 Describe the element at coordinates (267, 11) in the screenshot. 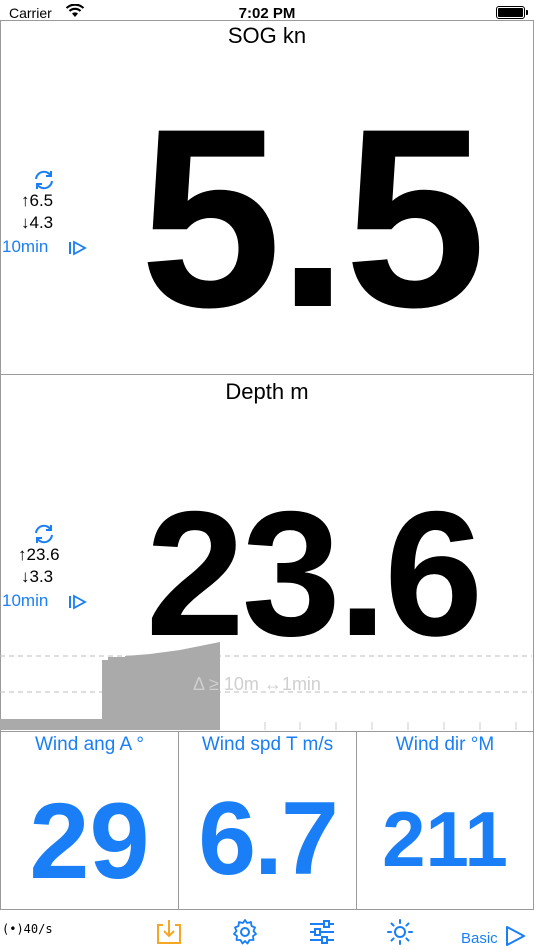

I see `status-bar: Carrier 7:02 PM` at that location.